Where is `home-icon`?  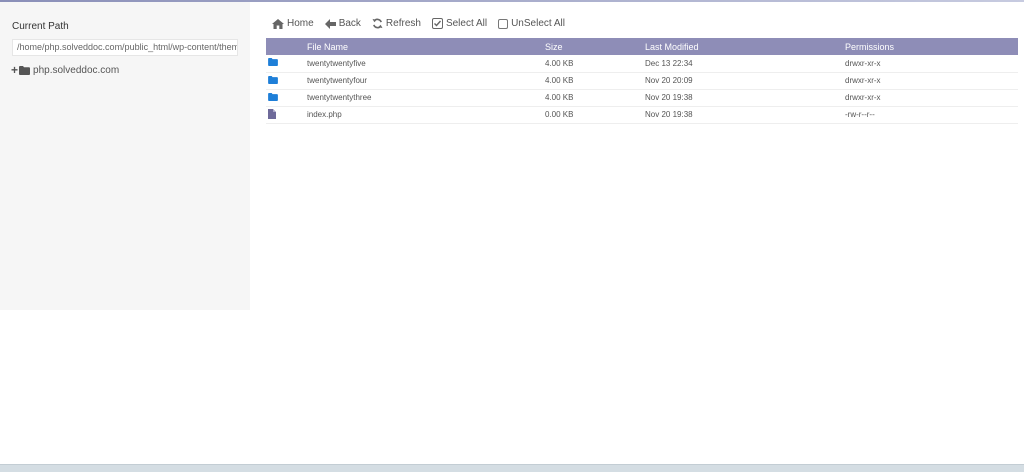 home-icon is located at coordinates (278, 23).